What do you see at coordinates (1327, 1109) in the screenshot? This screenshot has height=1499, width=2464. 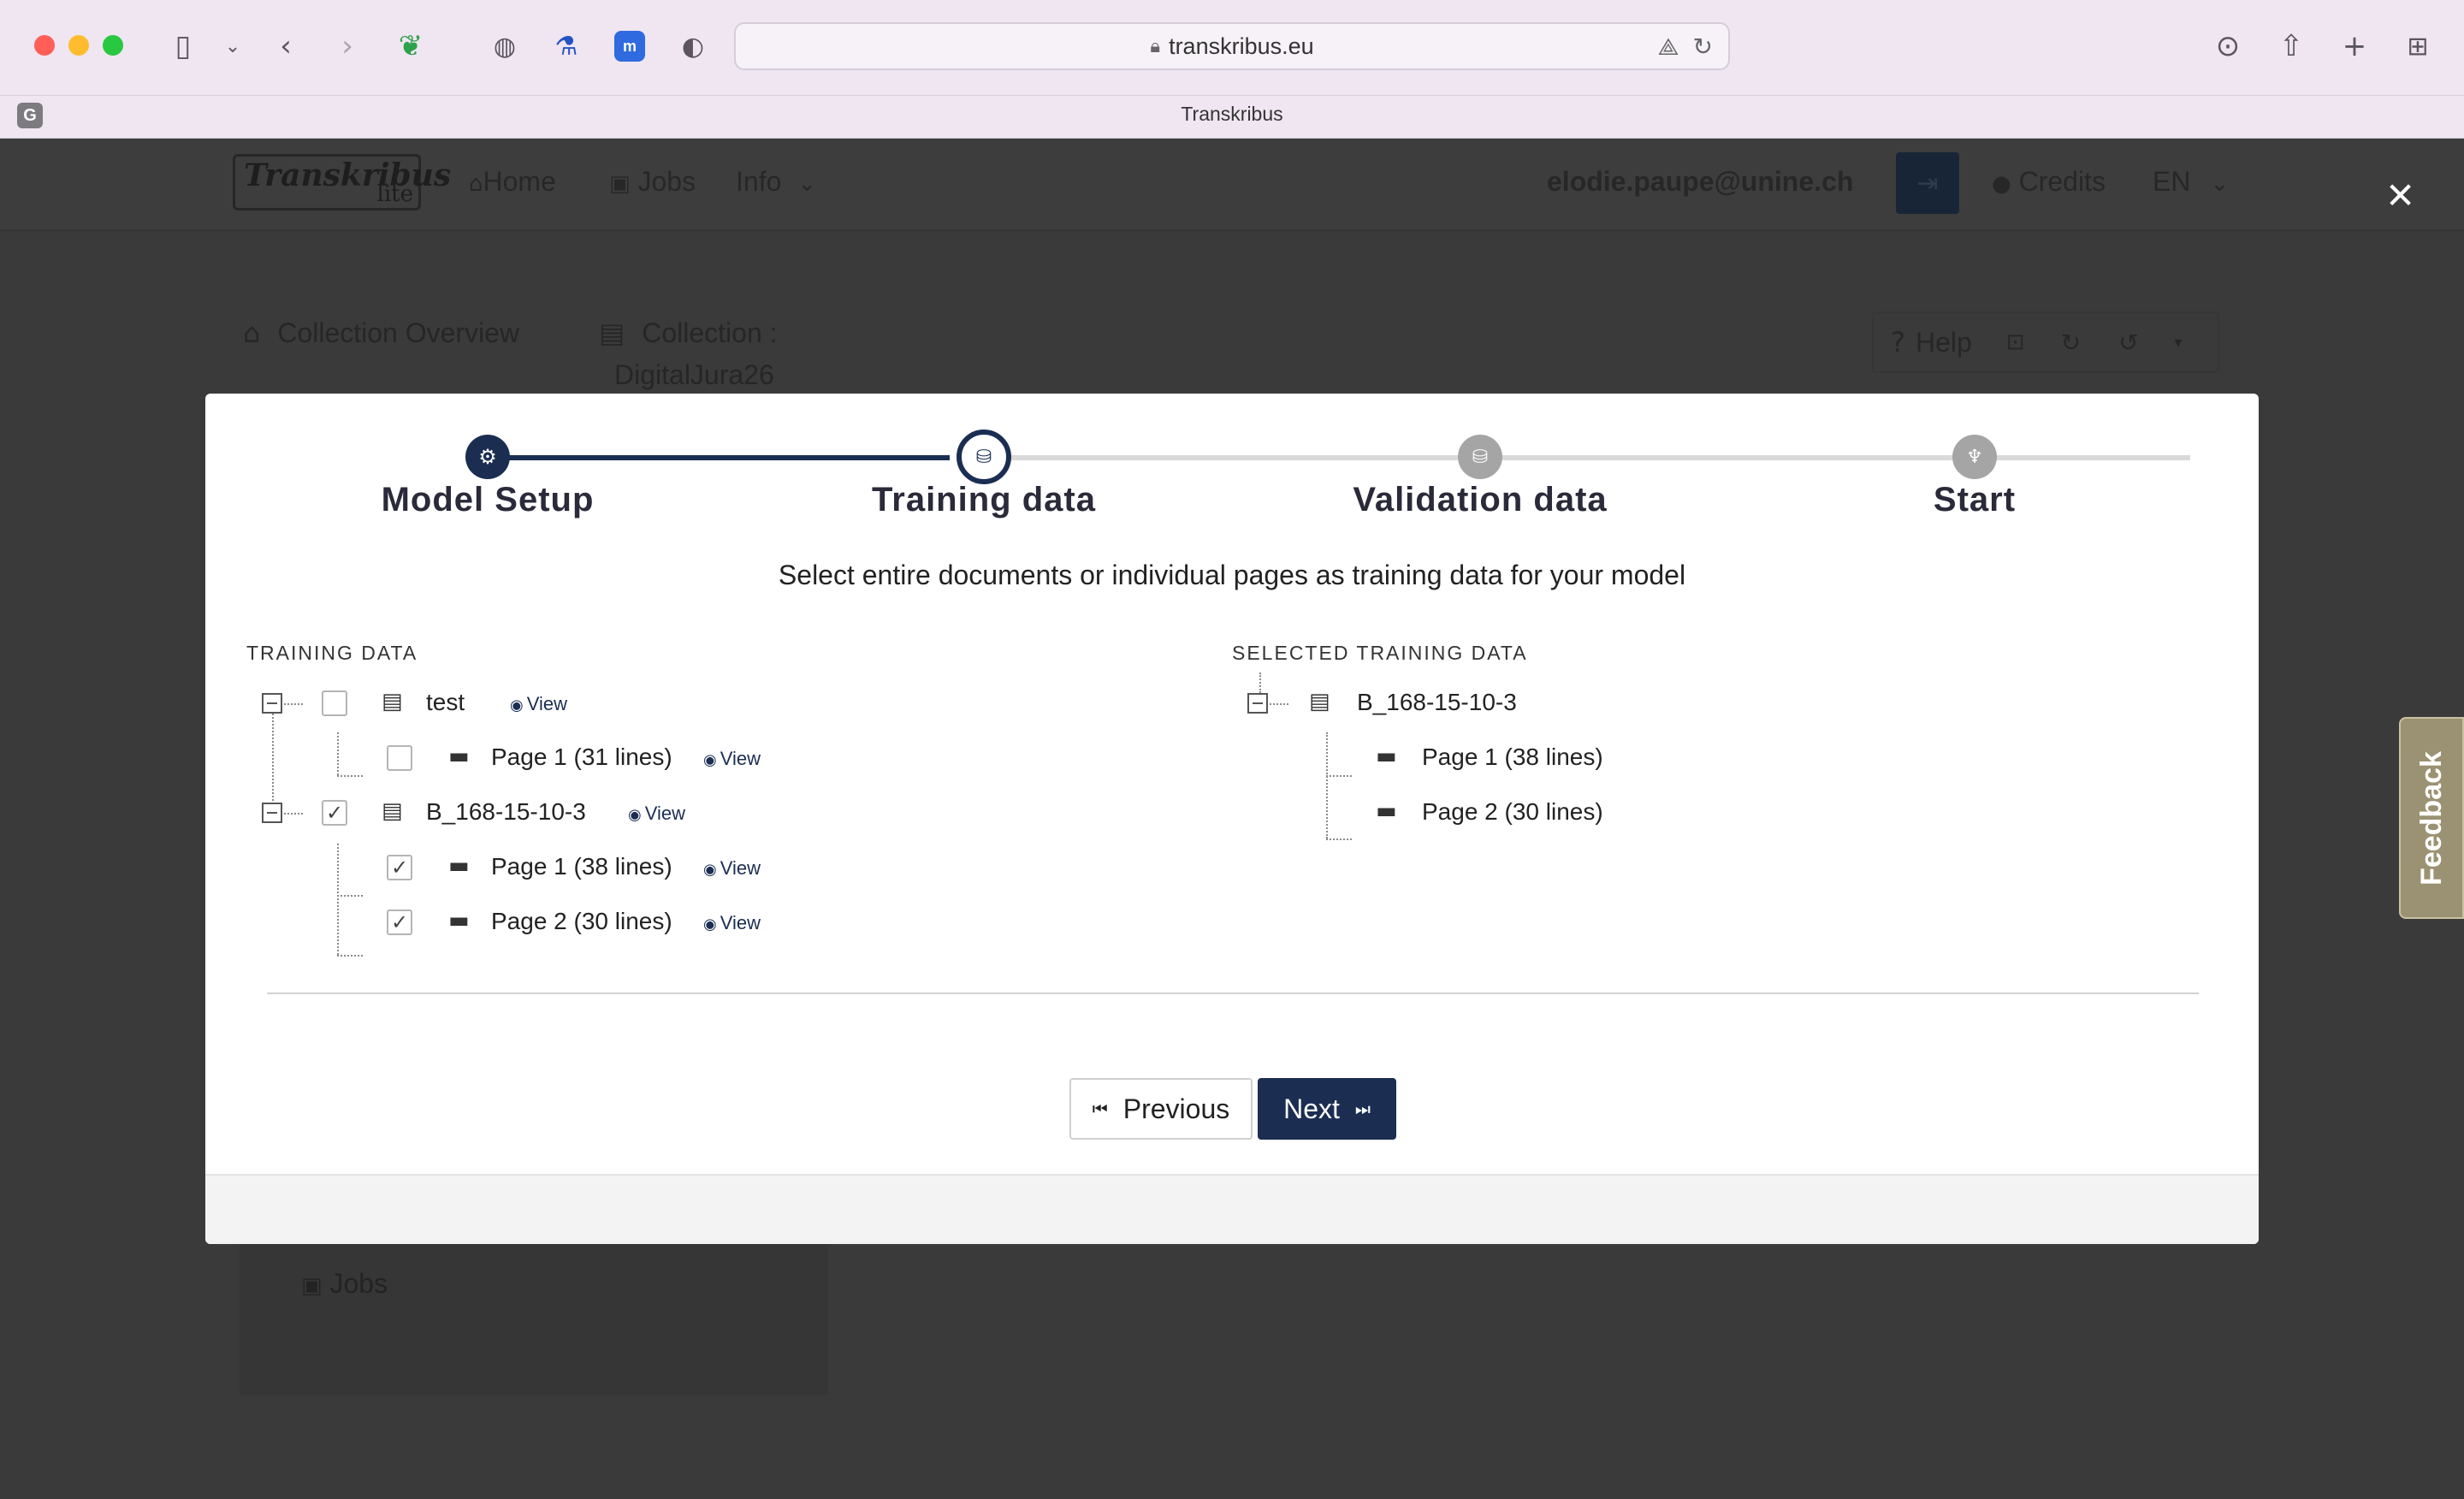 I see `next-button: Next ⏭` at bounding box center [1327, 1109].